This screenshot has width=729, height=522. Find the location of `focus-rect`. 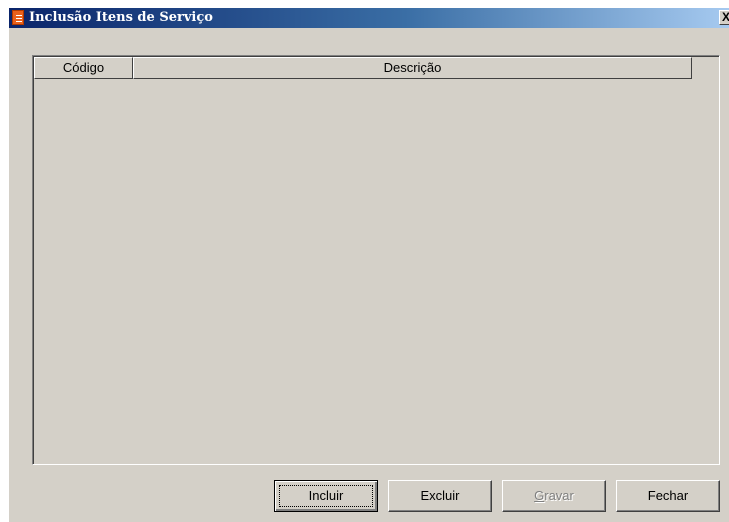

focus-rect is located at coordinates (326, 496).